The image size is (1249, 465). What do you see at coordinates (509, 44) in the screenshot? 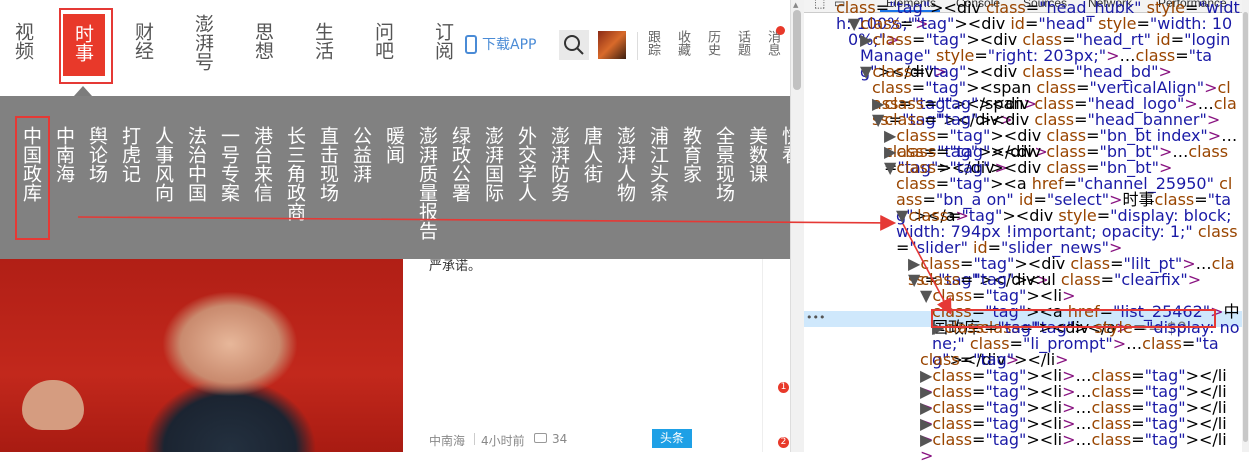
I see `download-app-link: 下载APP` at bounding box center [509, 44].